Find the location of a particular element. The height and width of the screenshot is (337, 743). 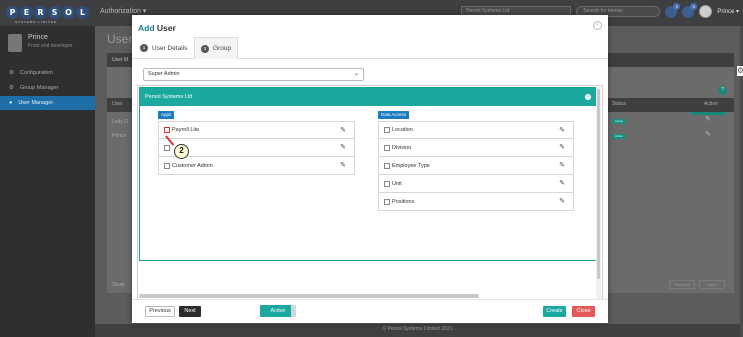

positions-checkbox is located at coordinates (387, 201).